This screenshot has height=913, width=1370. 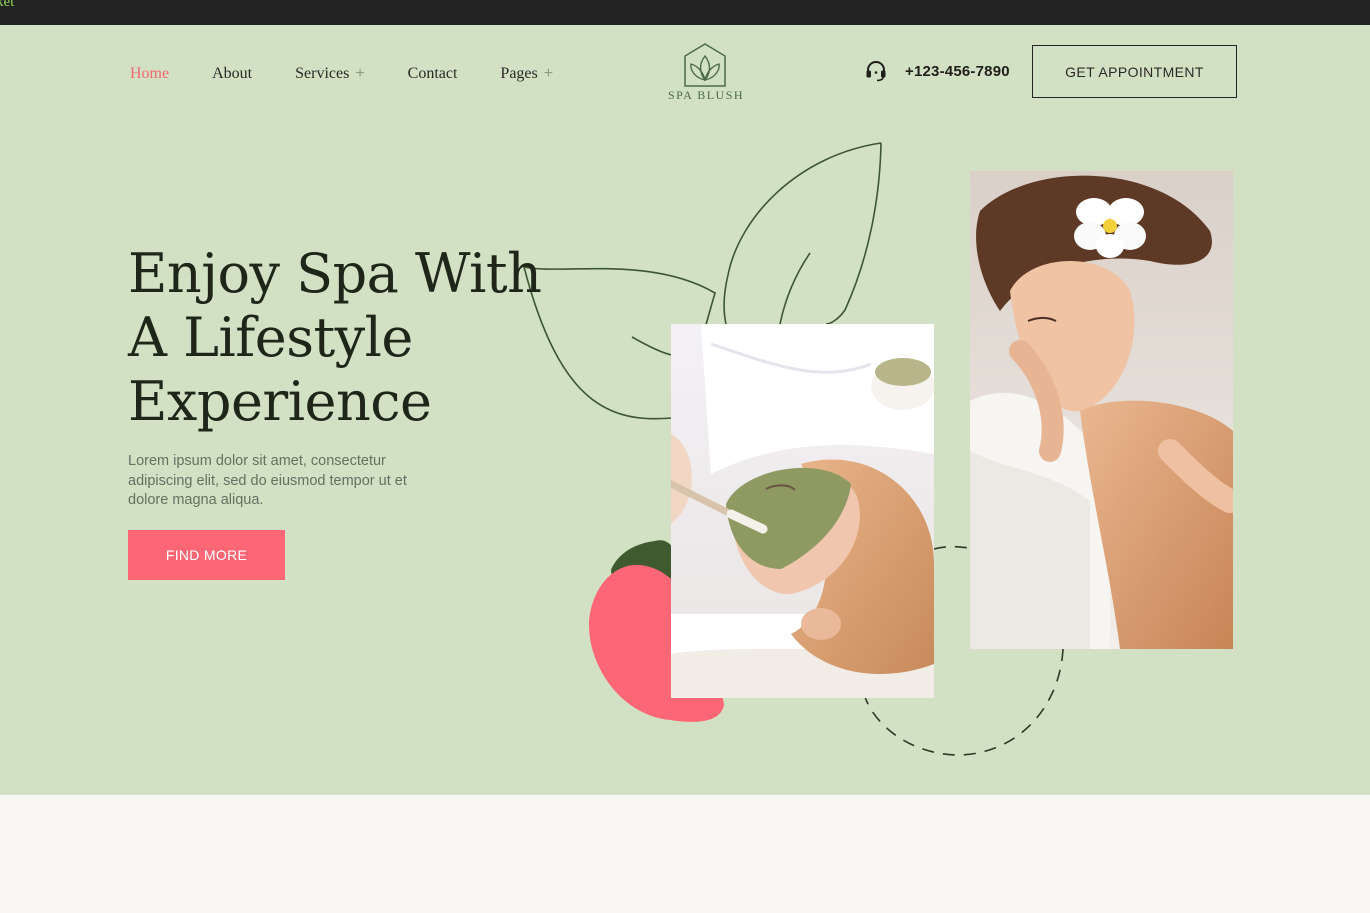 What do you see at coordinates (802, 511) in the screenshot?
I see `facial-treatment-photo` at bounding box center [802, 511].